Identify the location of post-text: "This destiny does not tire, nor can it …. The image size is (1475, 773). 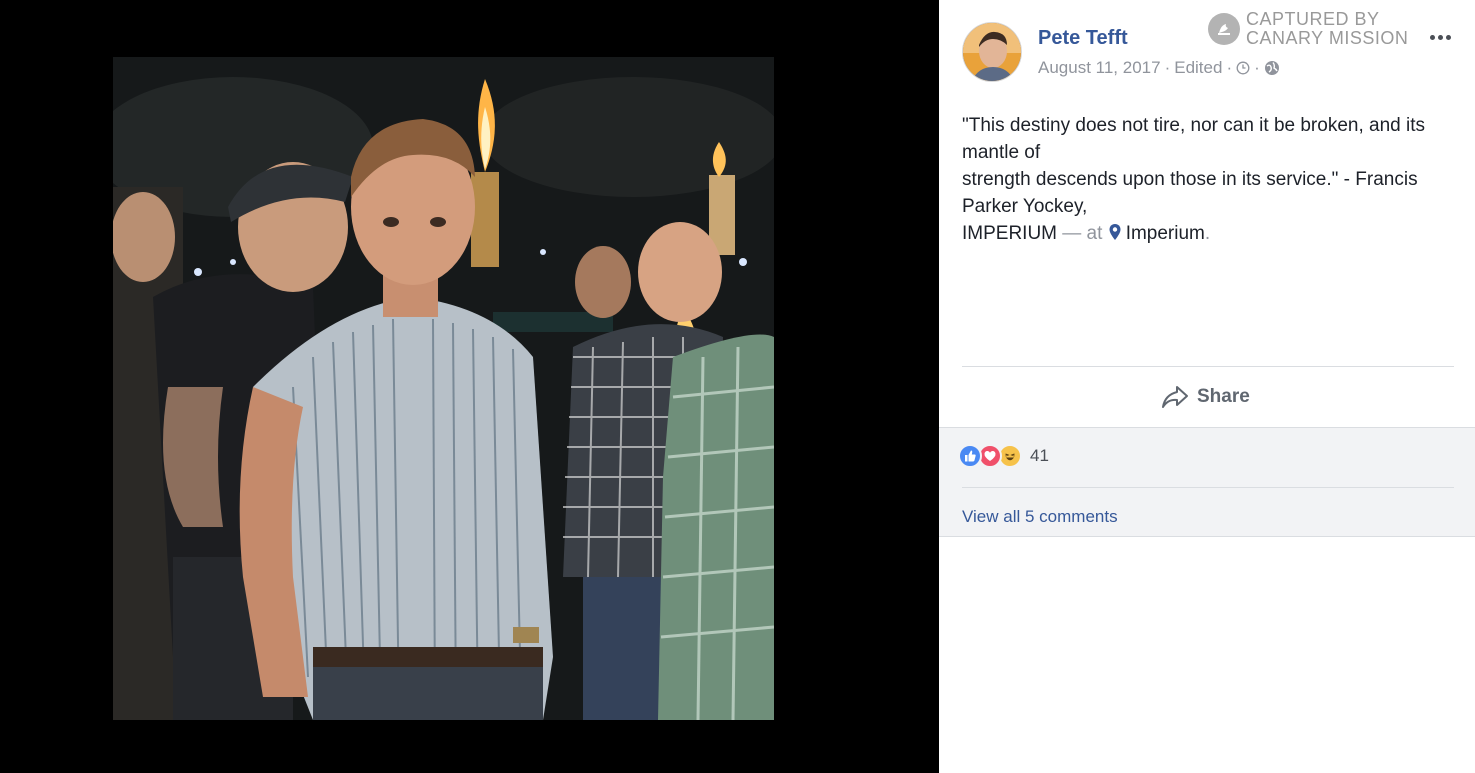
(1212, 179).